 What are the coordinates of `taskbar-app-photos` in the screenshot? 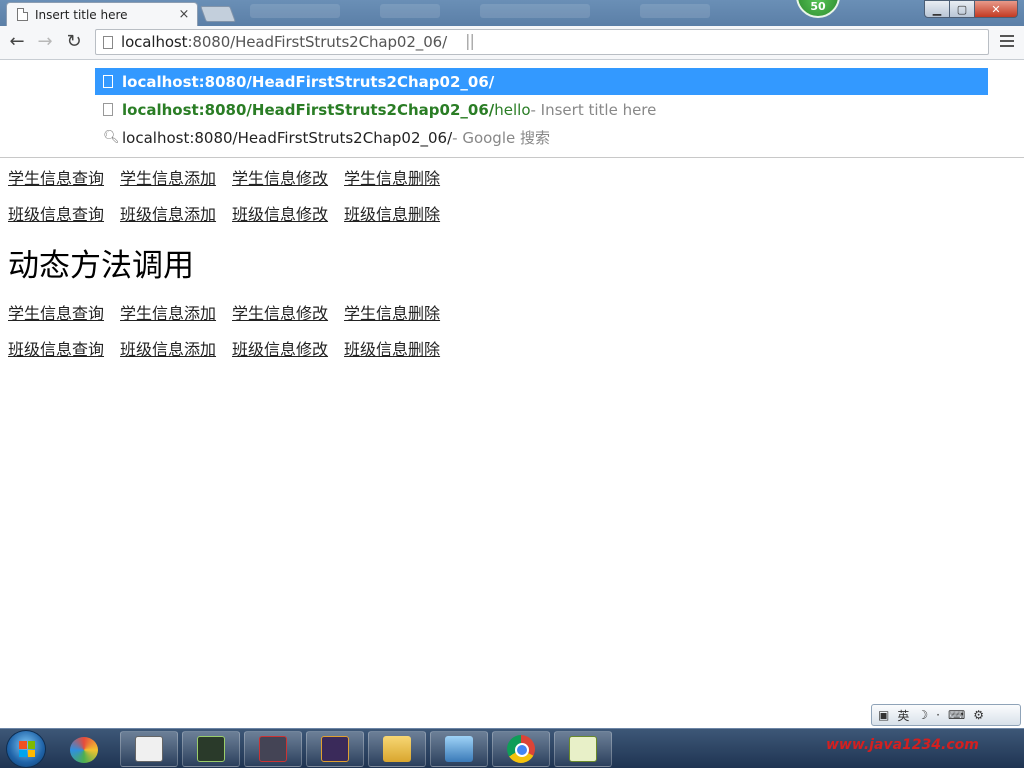 It's located at (459, 749).